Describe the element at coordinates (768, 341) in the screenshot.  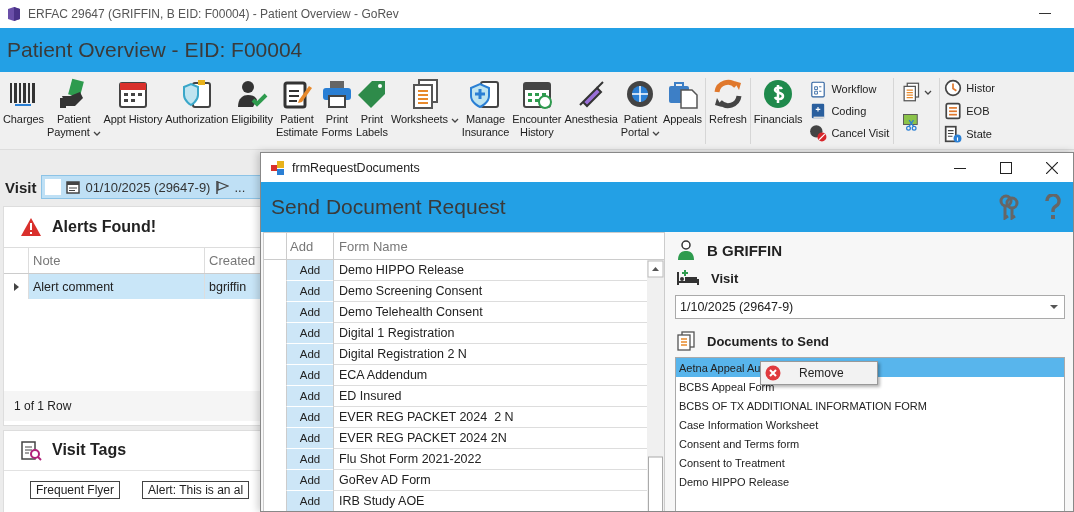
I see `documents-label: Documents to Send` at that location.